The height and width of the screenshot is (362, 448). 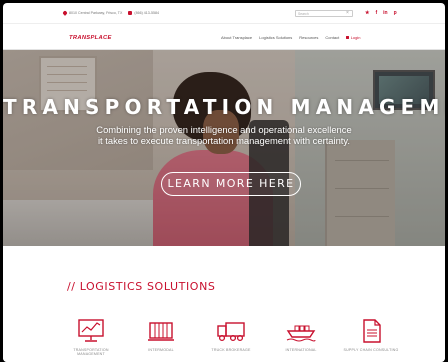 I want to click on service-transportation-management: TRANSPORTATION MANAGEMENT, so click(x=91, y=337).